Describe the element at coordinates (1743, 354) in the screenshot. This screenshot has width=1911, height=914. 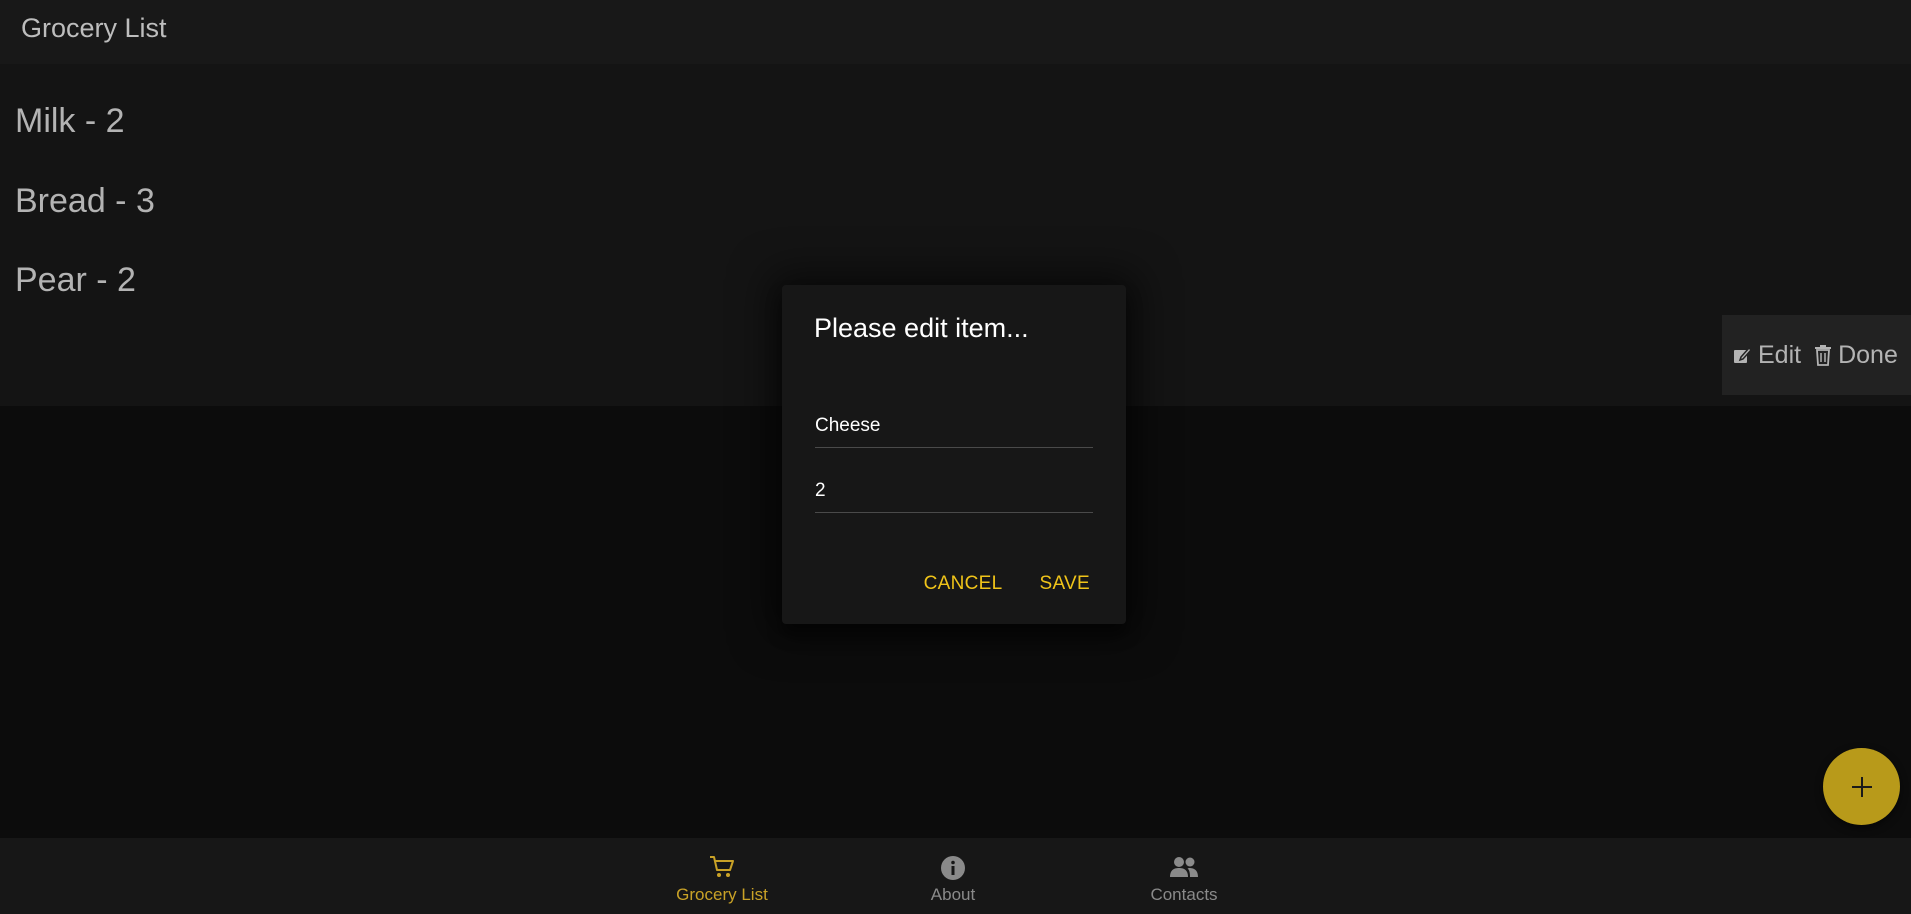
I see `edit-icon` at that location.